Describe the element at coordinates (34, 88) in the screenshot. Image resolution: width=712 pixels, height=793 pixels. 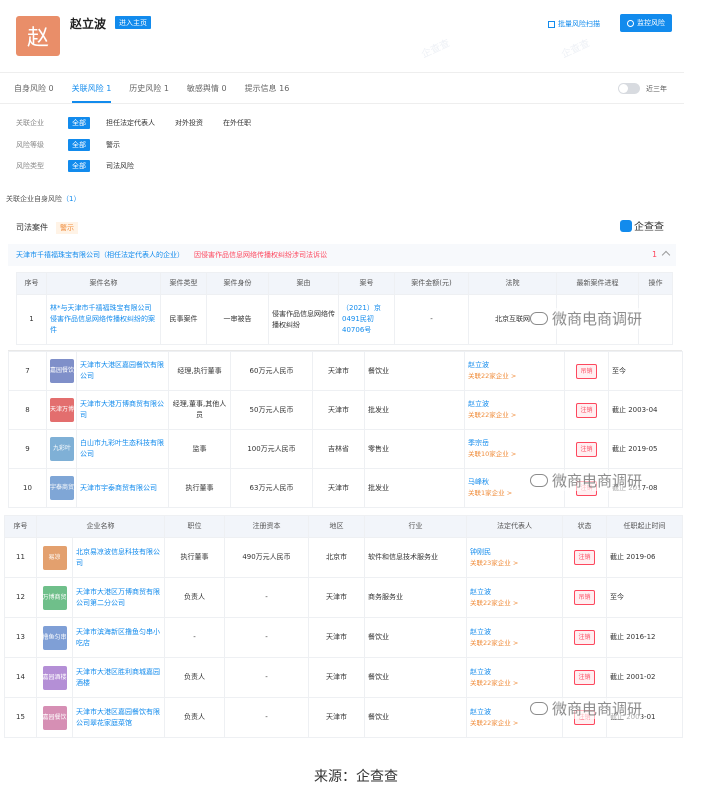
I see `tab-self-risk: 自身风险 0` at that location.